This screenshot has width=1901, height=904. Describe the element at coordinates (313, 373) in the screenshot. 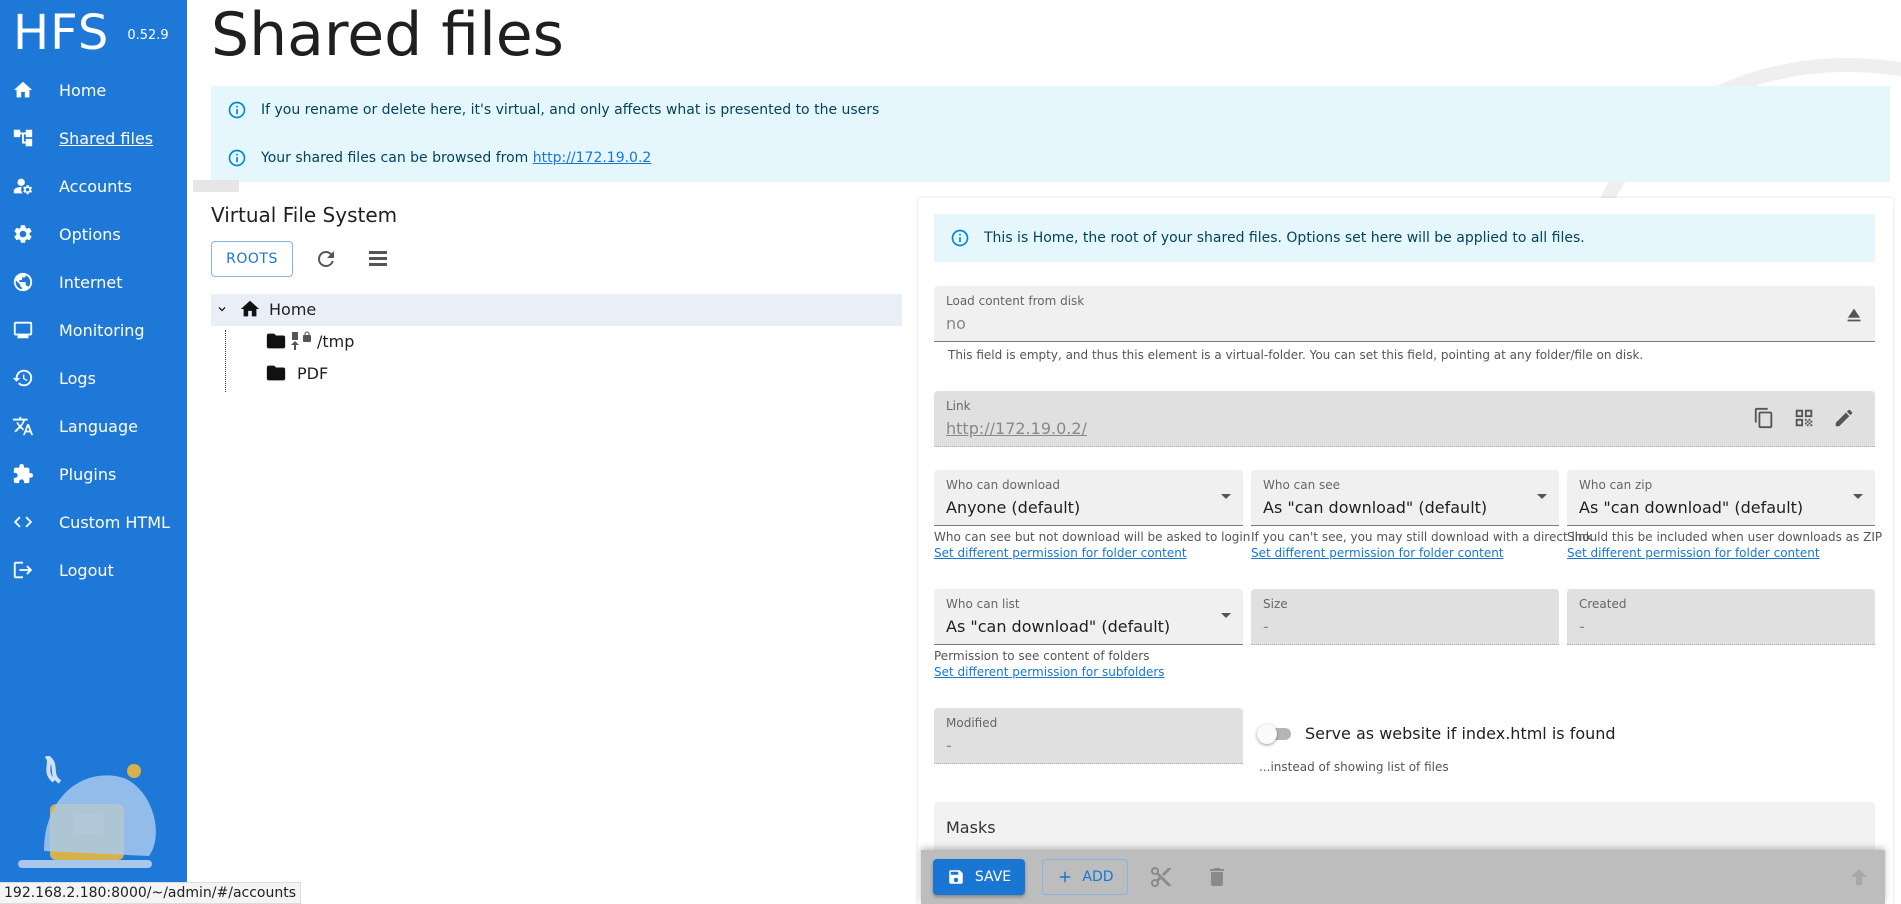

I see `tree-label: PDF` at that location.